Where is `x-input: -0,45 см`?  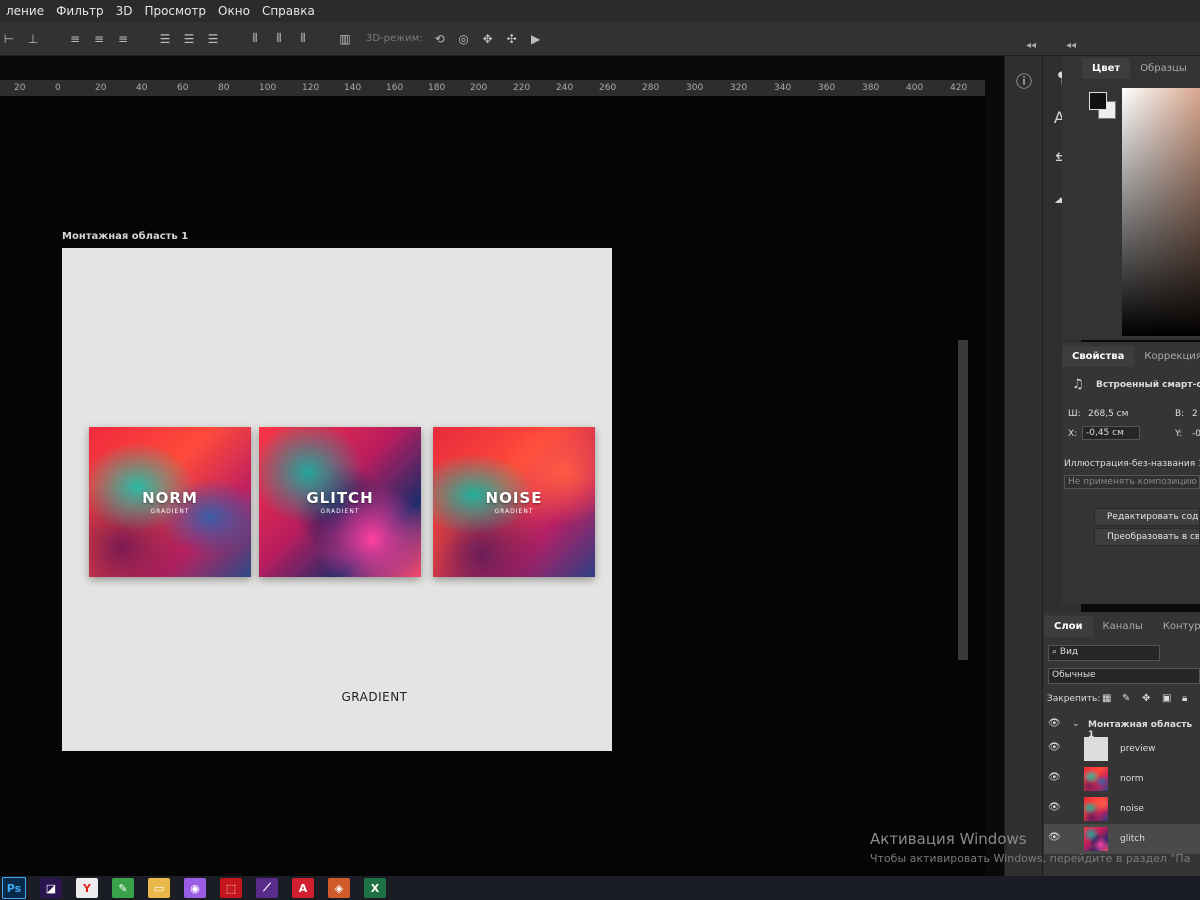
x-input: -0,45 см is located at coordinates (1111, 433).